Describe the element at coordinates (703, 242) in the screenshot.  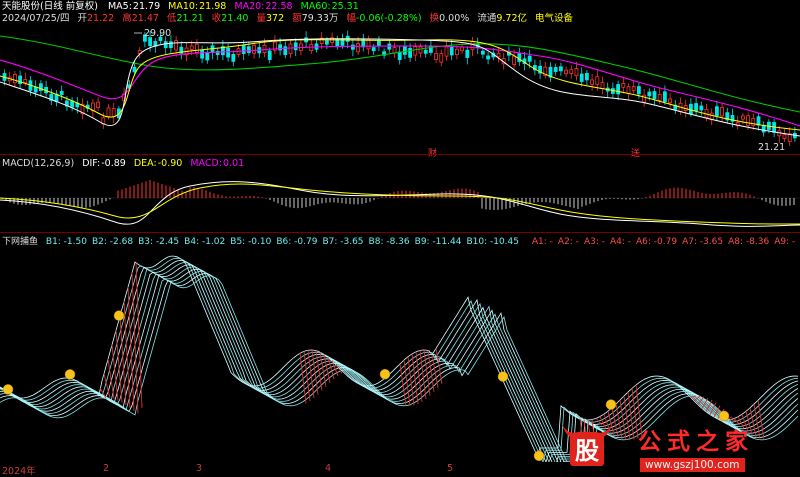
I see `a-value-6: A7: -3.65` at that location.